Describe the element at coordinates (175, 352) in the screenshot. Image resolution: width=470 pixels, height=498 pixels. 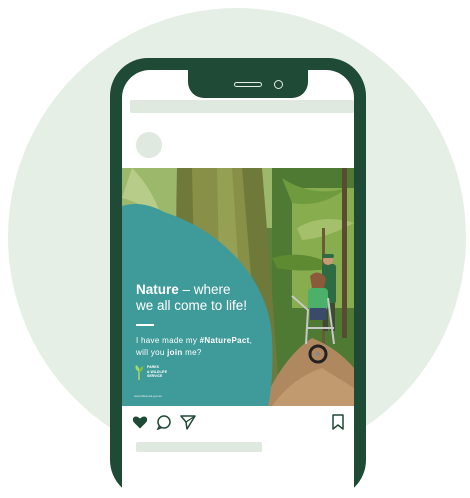
I see `pact-join: join` at that location.